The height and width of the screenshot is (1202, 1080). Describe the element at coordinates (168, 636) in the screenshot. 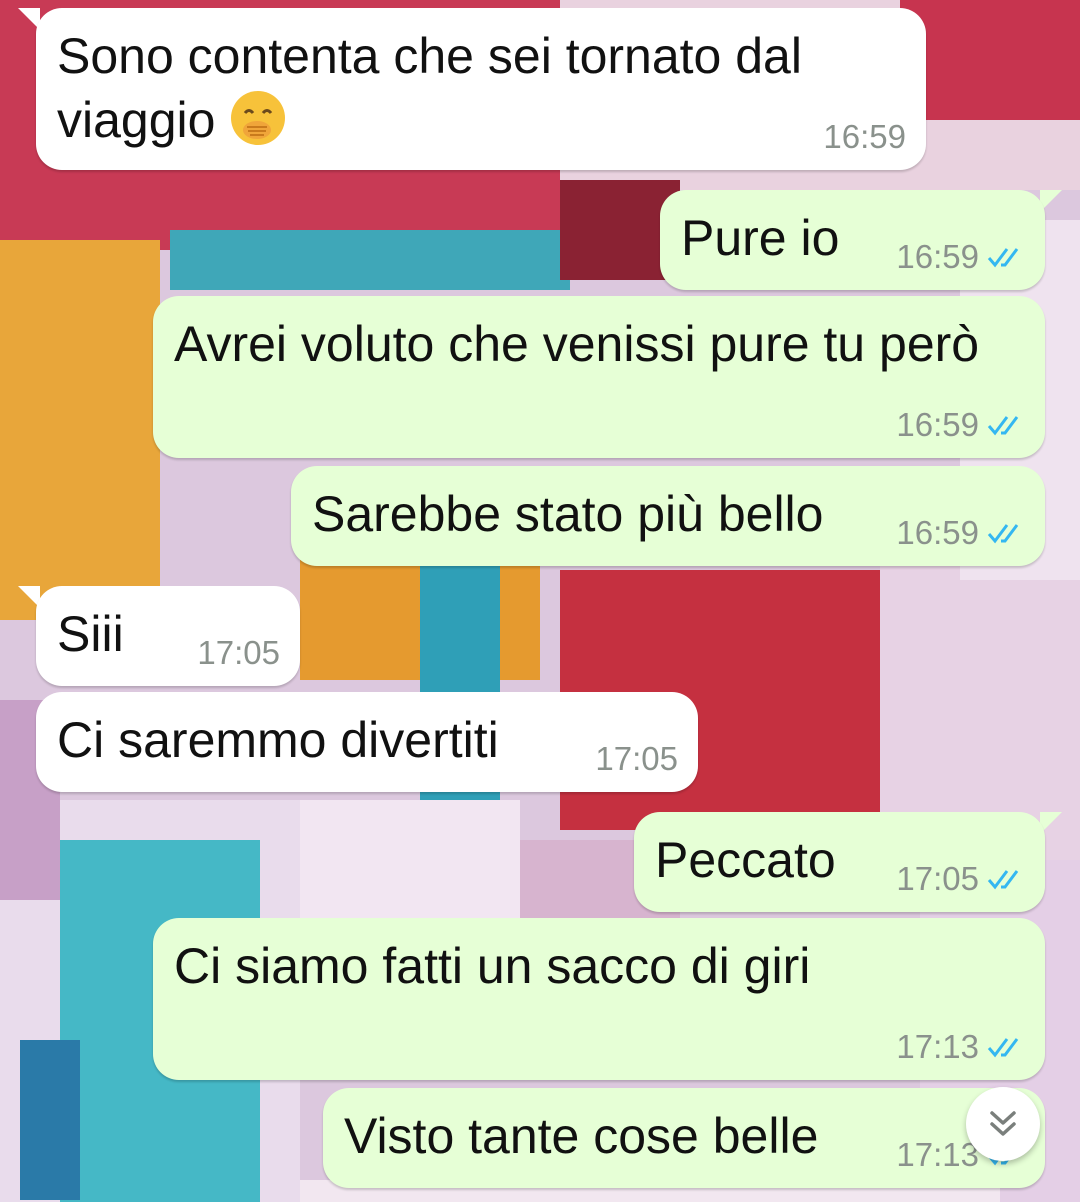

I see `message-bubble-incoming: Siii 17:05` at that location.